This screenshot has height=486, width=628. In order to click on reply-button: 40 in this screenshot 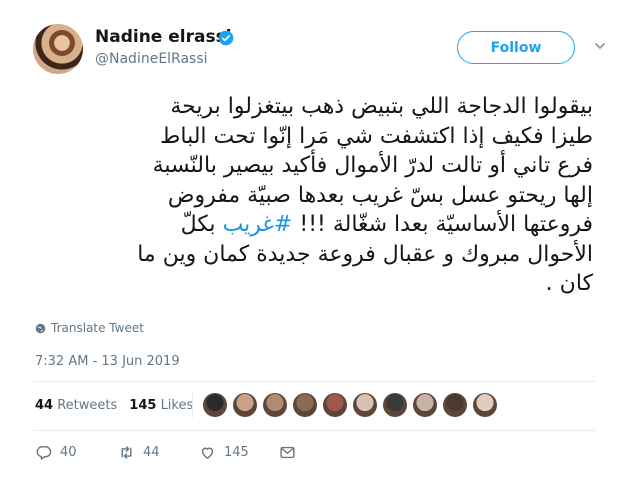, I will do `click(76, 452)`.